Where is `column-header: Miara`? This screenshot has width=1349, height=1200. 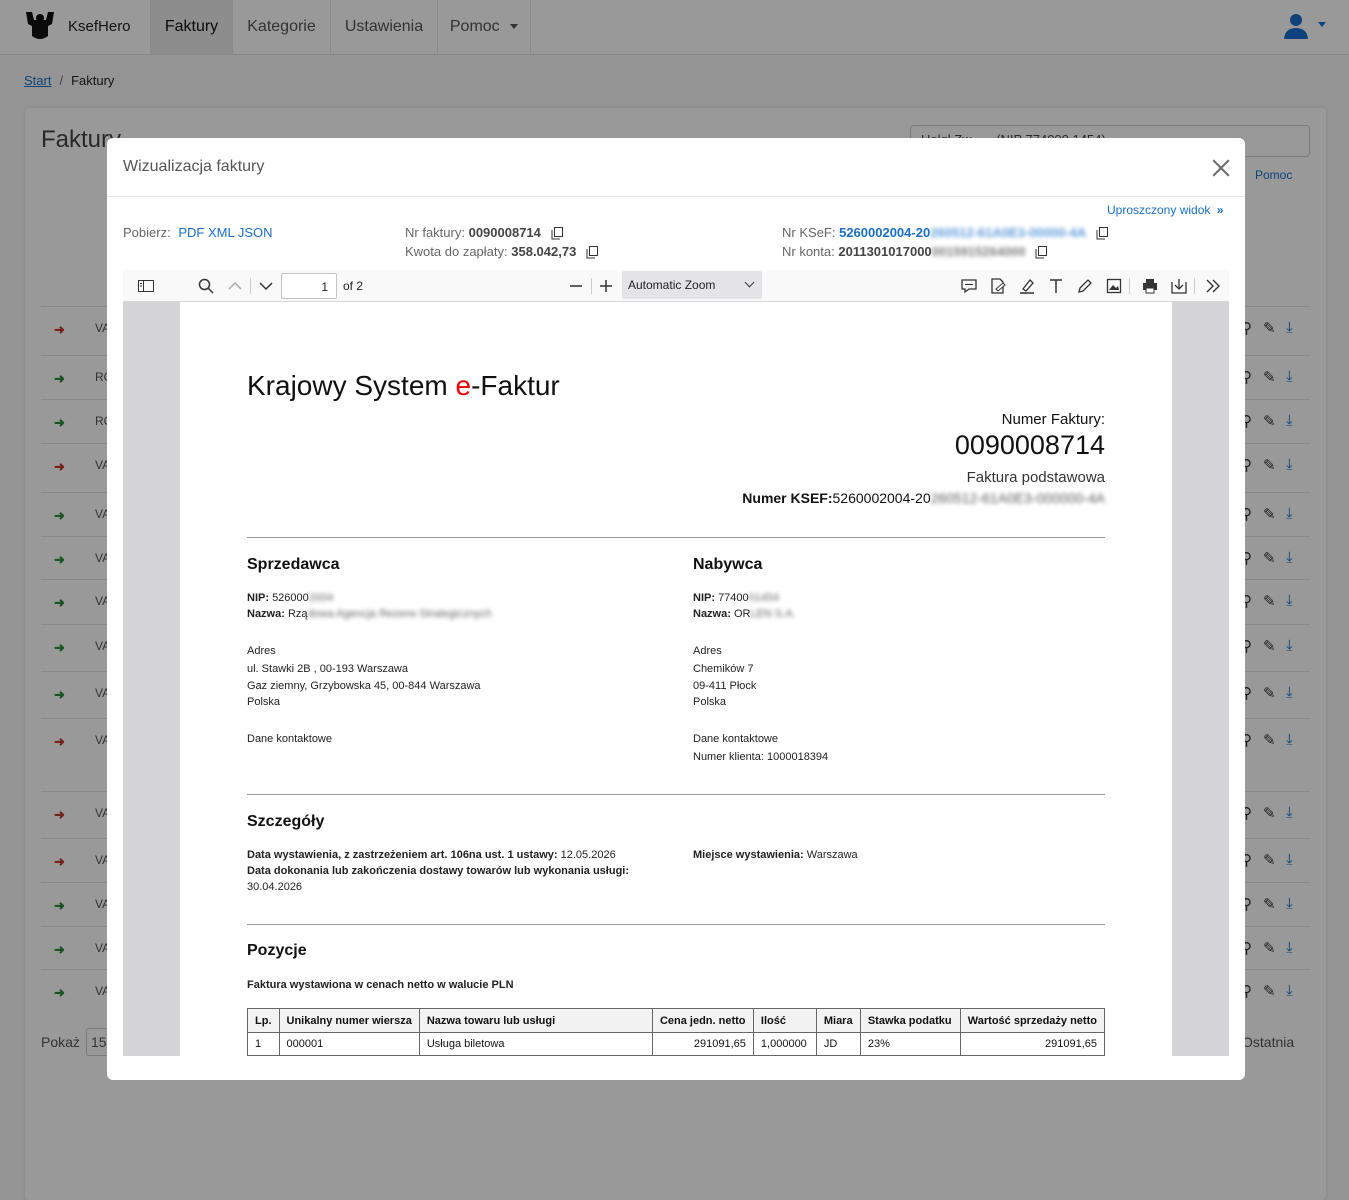 column-header: Miara is located at coordinates (838, 1020).